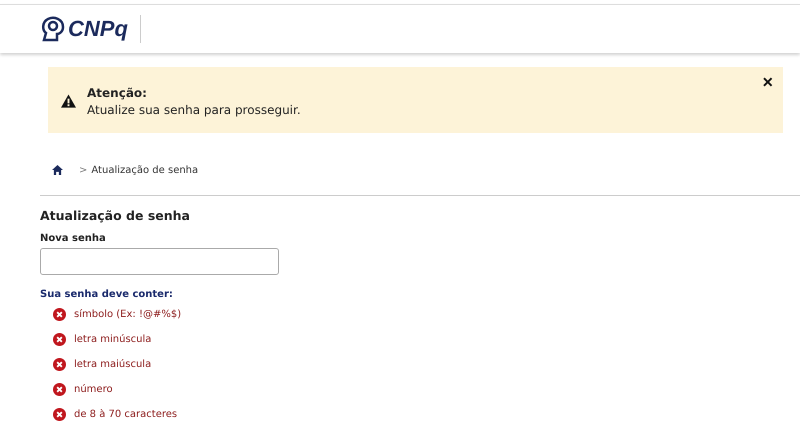 The height and width of the screenshot is (430, 800). What do you see at coordinates (159, 261) in the screenshot?
I see `password-field` at bounding box center [159, 261].